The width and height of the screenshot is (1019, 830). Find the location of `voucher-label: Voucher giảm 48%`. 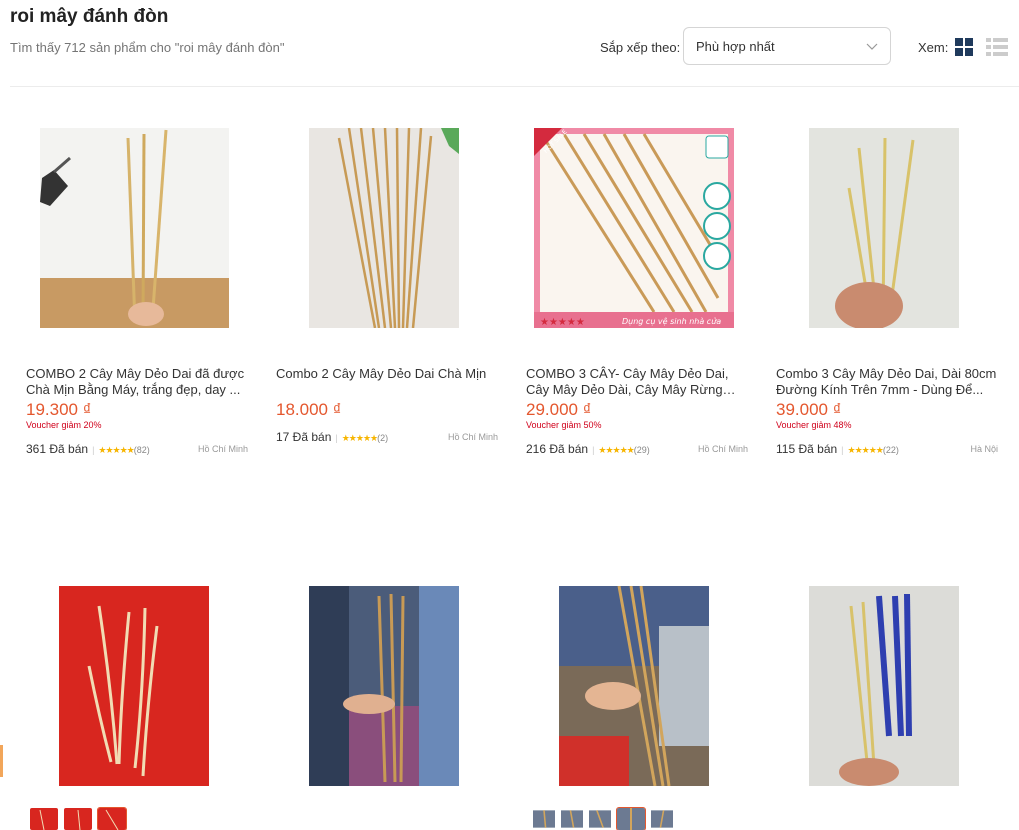

voucher-label: Voucher giảm 48% is located at coordinates (814, 425).